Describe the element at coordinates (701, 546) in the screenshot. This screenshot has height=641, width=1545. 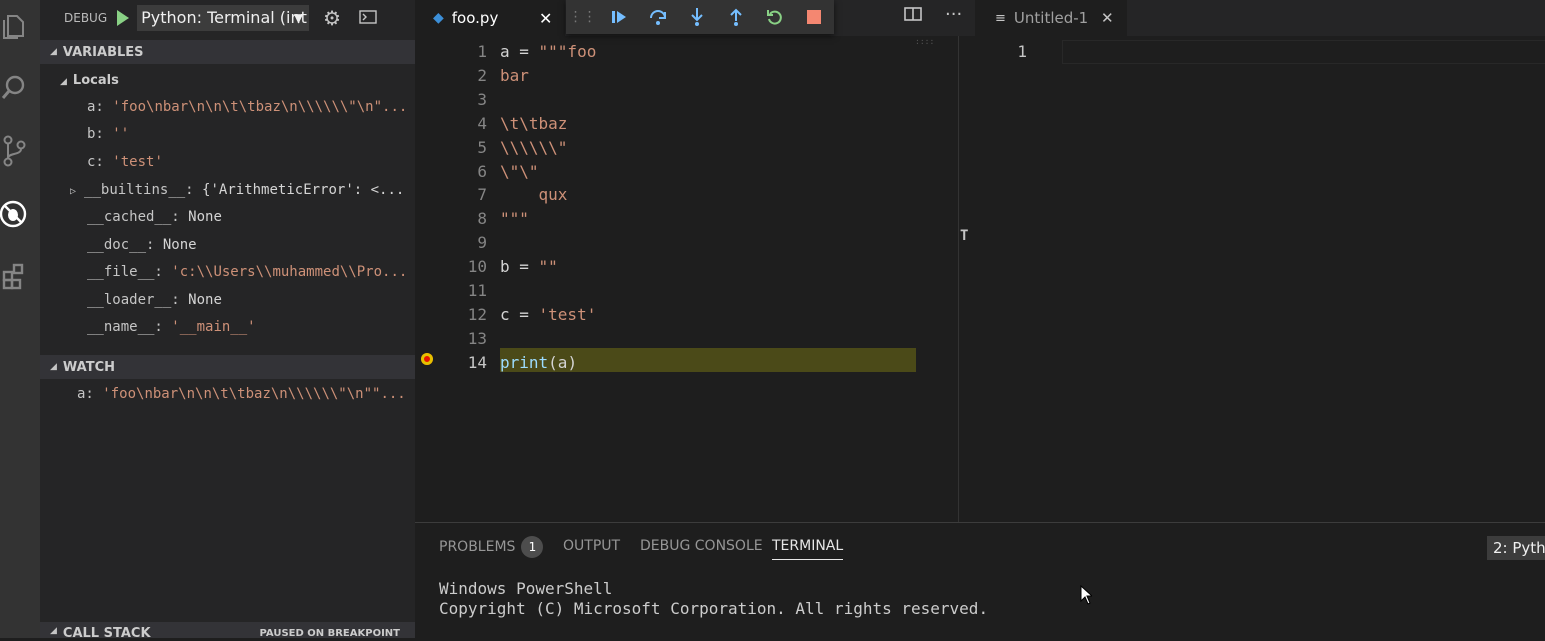
I see `tab-debug-console: DEBUG CONSOLE` at that location.